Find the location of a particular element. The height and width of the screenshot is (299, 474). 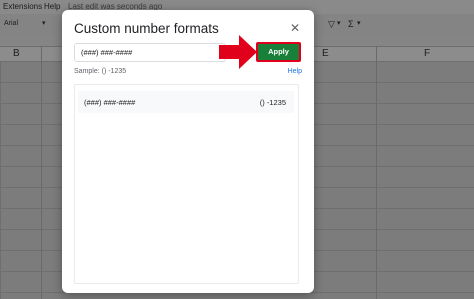

help-link: Help is located at coordinates (295, 71).